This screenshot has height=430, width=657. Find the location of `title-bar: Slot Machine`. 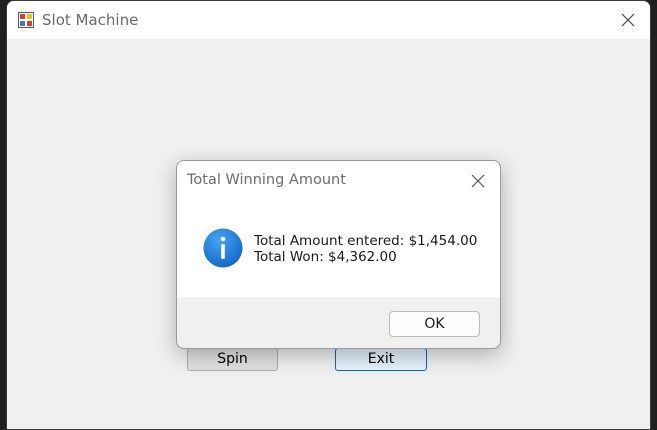

title-bar: Slot Machine is located at coordinates (328, 20).